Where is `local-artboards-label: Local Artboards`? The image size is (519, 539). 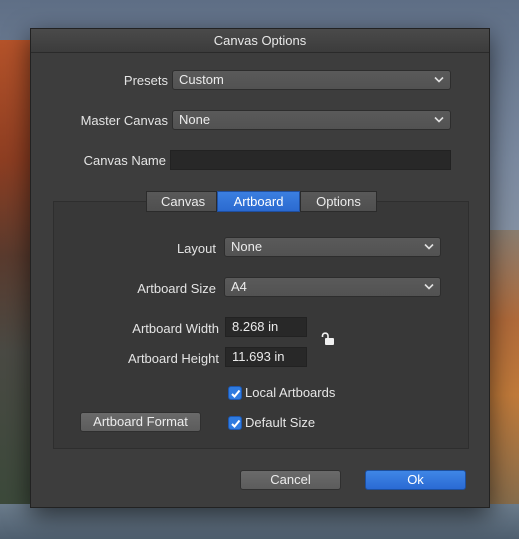 local-artboards-label: Local Artboards is located at coordinates (290, 392).